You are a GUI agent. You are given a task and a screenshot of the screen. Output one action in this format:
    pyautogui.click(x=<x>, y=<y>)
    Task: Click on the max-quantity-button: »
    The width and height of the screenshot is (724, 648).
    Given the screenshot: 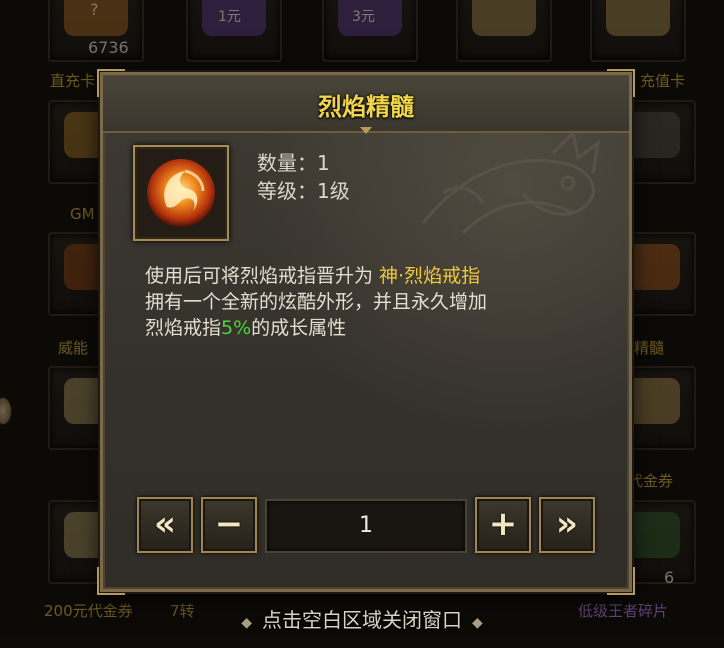 What is the action you would take?
    pyautogui.click(x=567, y=525)
    